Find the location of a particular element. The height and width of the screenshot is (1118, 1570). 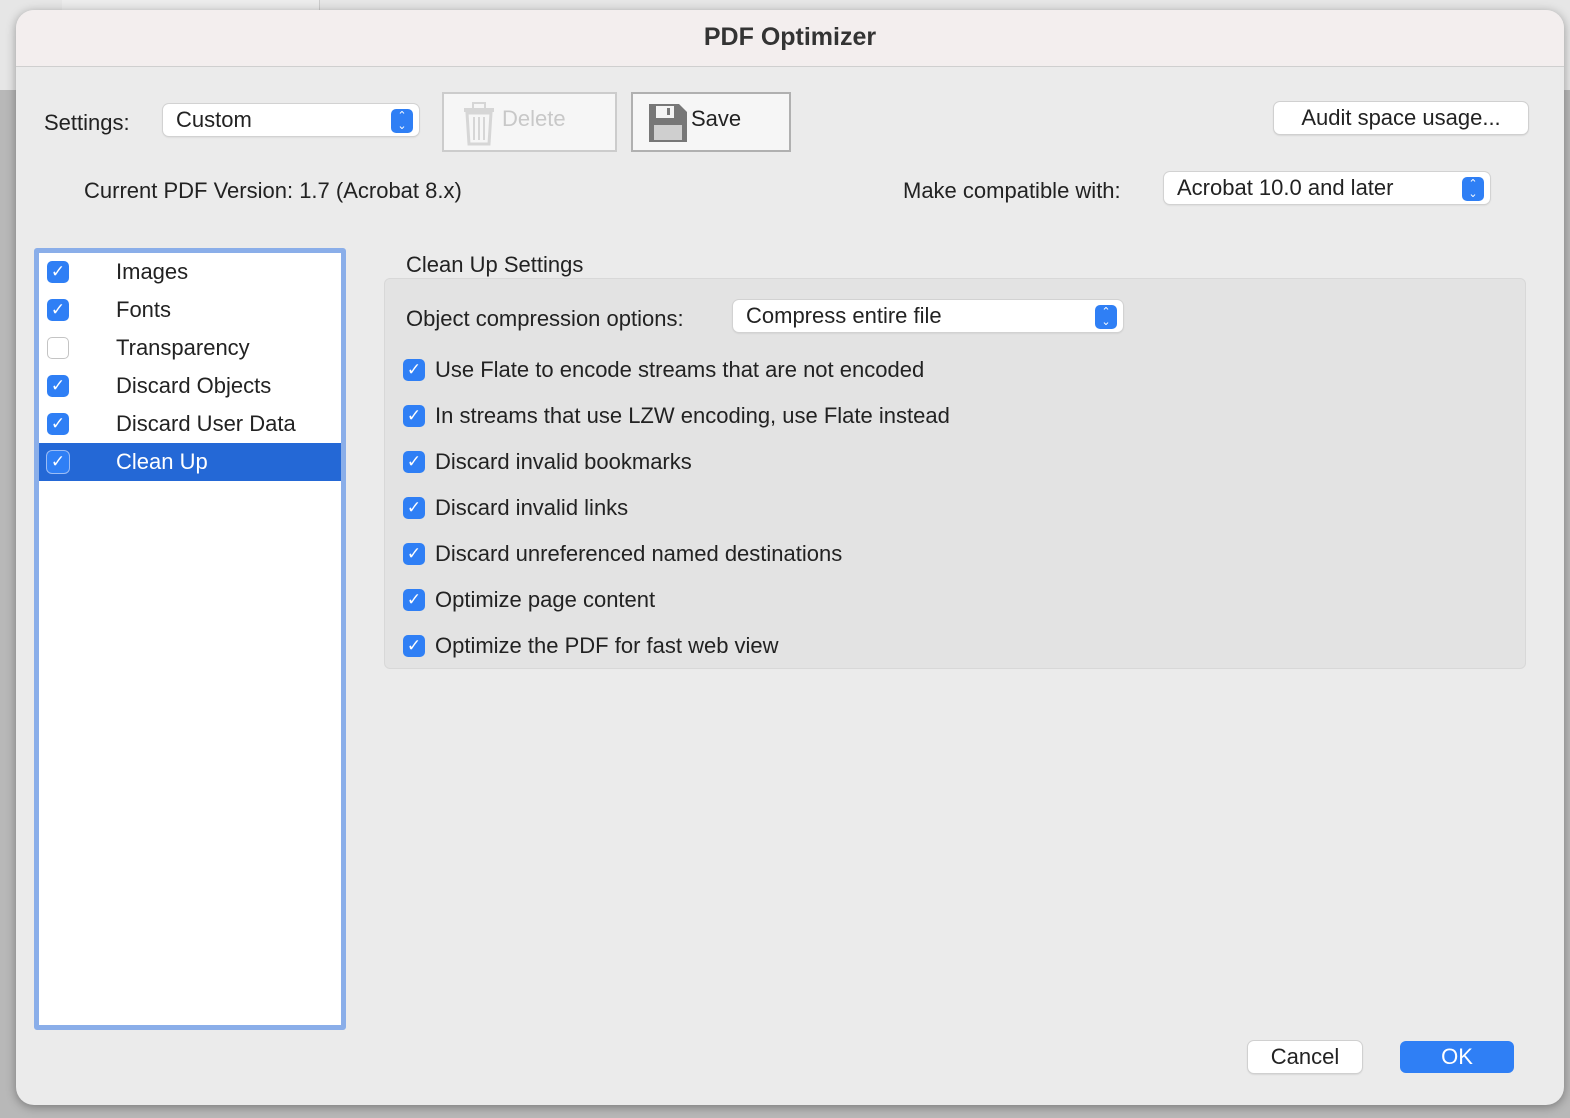

compression-select: Compress entire file ⌃ ⌄ is located at coordinates (928, 316).